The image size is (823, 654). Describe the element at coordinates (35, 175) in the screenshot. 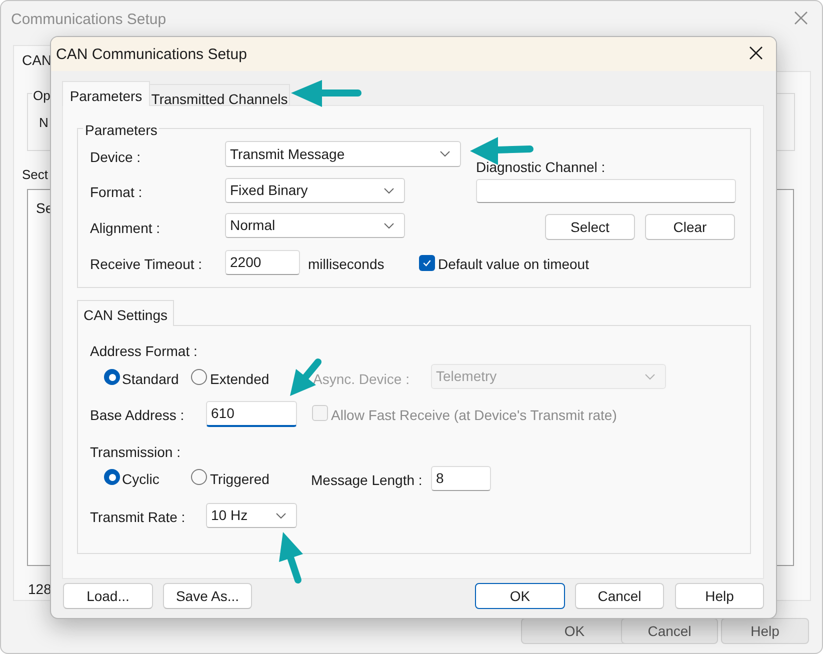

I see `section-label: Sect` at that location.